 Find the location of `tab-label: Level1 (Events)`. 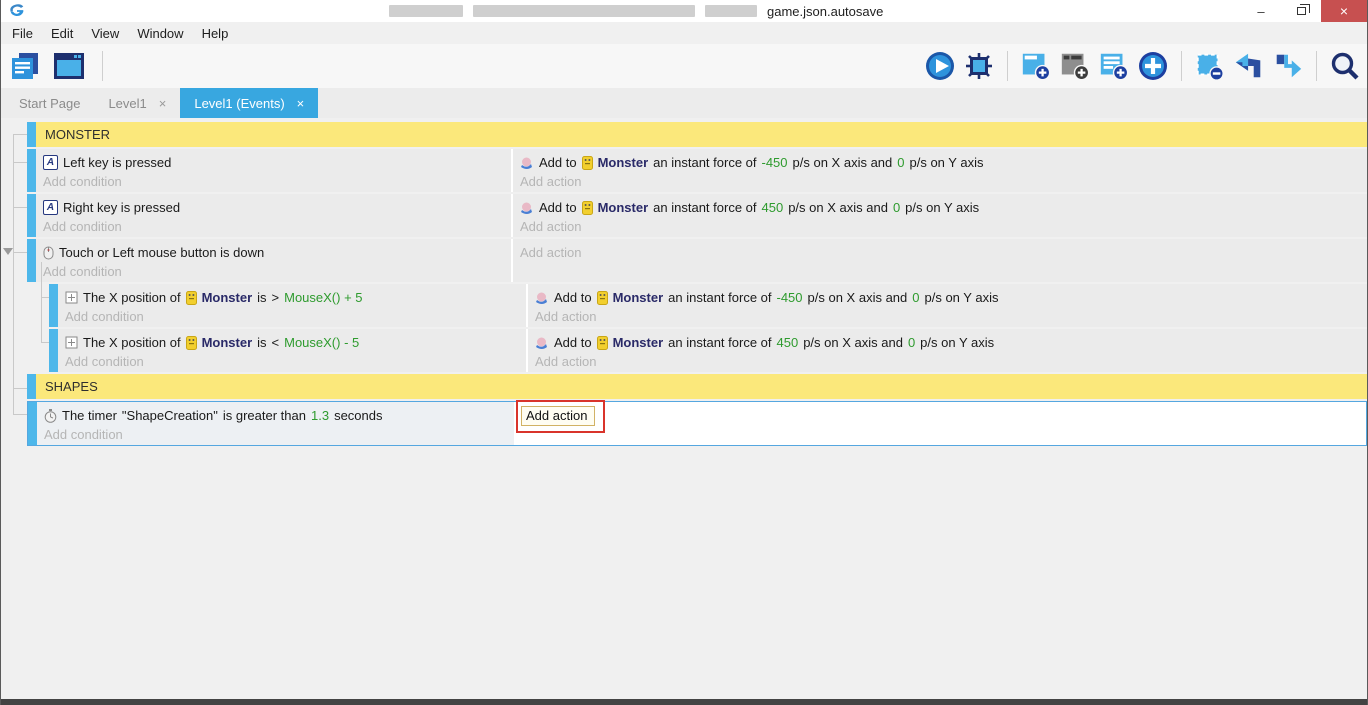

tab-label: Level1 (Events) is located at coordinates (239, 103).